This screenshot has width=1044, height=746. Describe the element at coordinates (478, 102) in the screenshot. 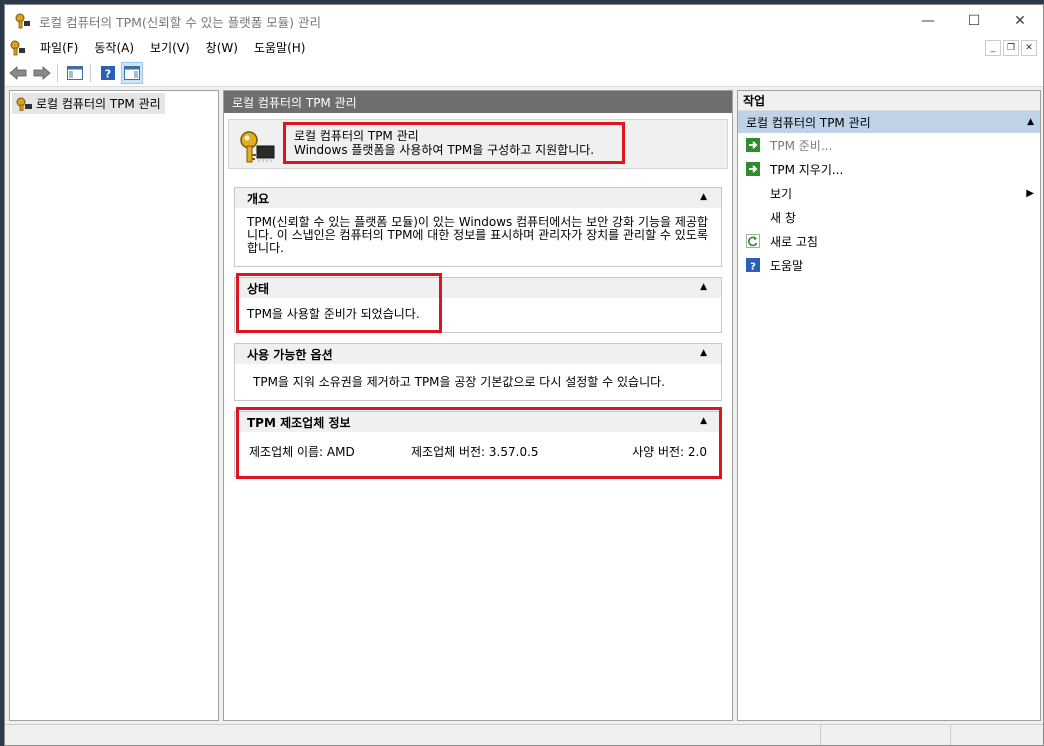

I see `results-pane-header: 로컬 컴퓨터의 TPM 관리` at that location.